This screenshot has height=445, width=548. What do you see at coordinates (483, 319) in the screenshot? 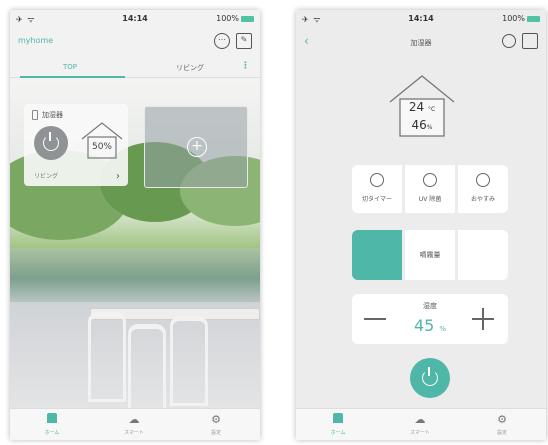
I see `plus-button` at bounding box center [483, 319].